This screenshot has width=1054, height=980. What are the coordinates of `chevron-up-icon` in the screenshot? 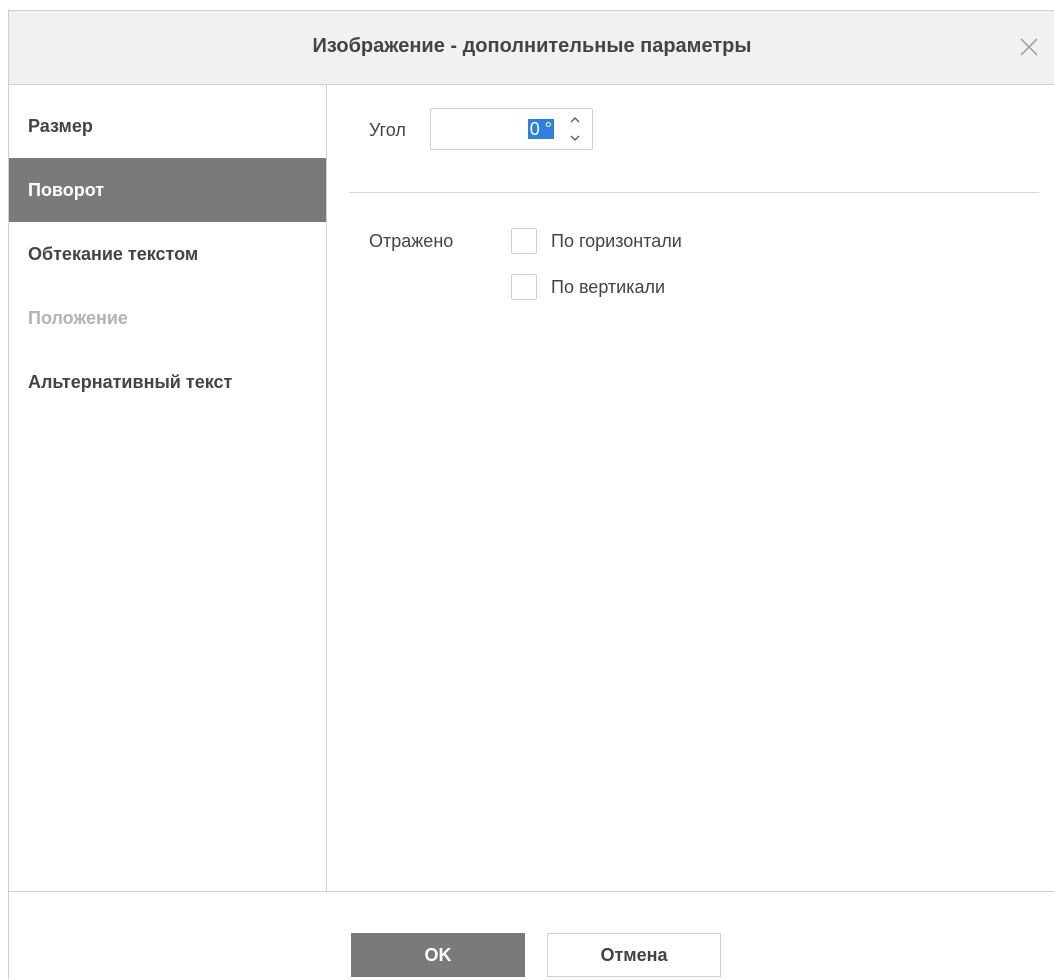 It's located at (575, 120).